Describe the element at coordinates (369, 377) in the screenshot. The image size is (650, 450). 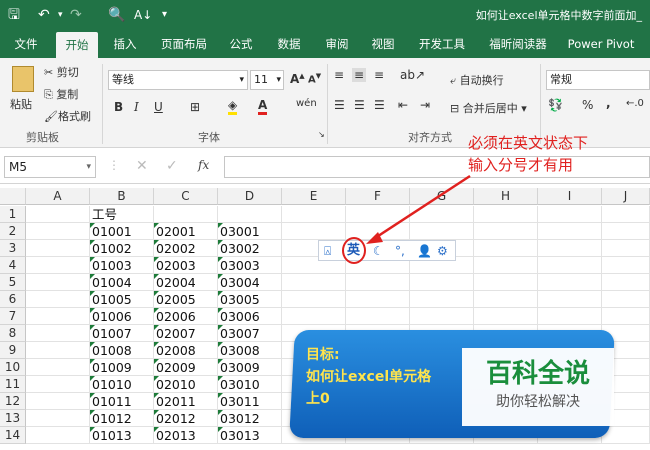
I see `goal-text: 目标: 如何让excel单元格 上0` at that location.